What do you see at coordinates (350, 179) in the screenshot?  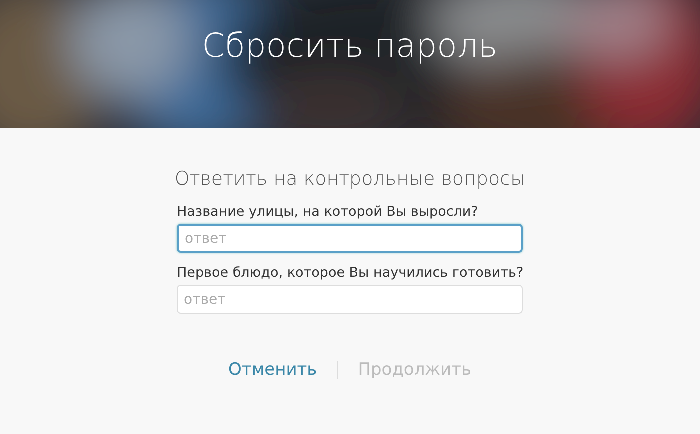 I see `section-heading: Ответить на контрольные вопросы` at bounding box center [350, 179].